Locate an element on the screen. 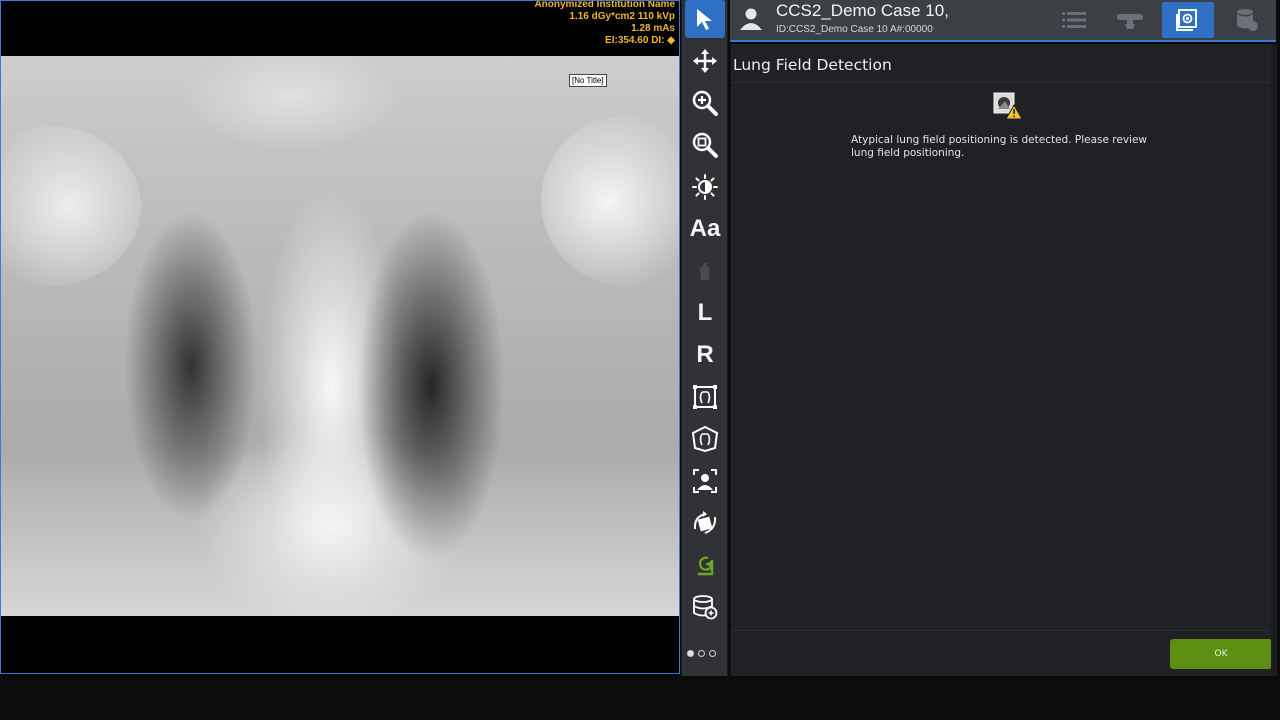  panel-scrollbar is located at coordinates (1274, 360).